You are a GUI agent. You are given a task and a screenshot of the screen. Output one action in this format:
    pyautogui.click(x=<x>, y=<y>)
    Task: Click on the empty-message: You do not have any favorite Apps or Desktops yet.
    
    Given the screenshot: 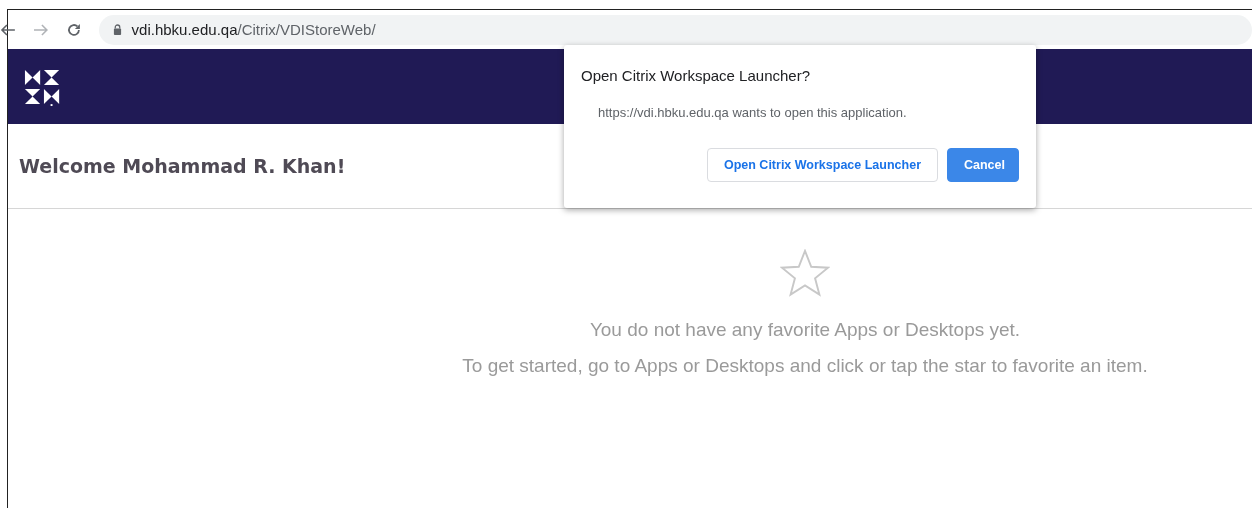 What is the action you would take?
    pyautogui.click(x=805, y=330)
    